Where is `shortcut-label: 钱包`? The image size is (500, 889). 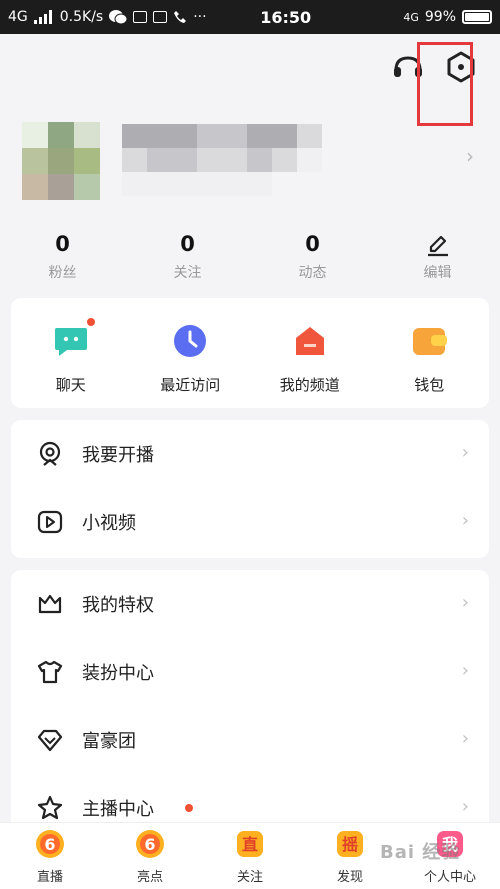
shortcut-label: 钱包 is located at coordinates (429, 385).